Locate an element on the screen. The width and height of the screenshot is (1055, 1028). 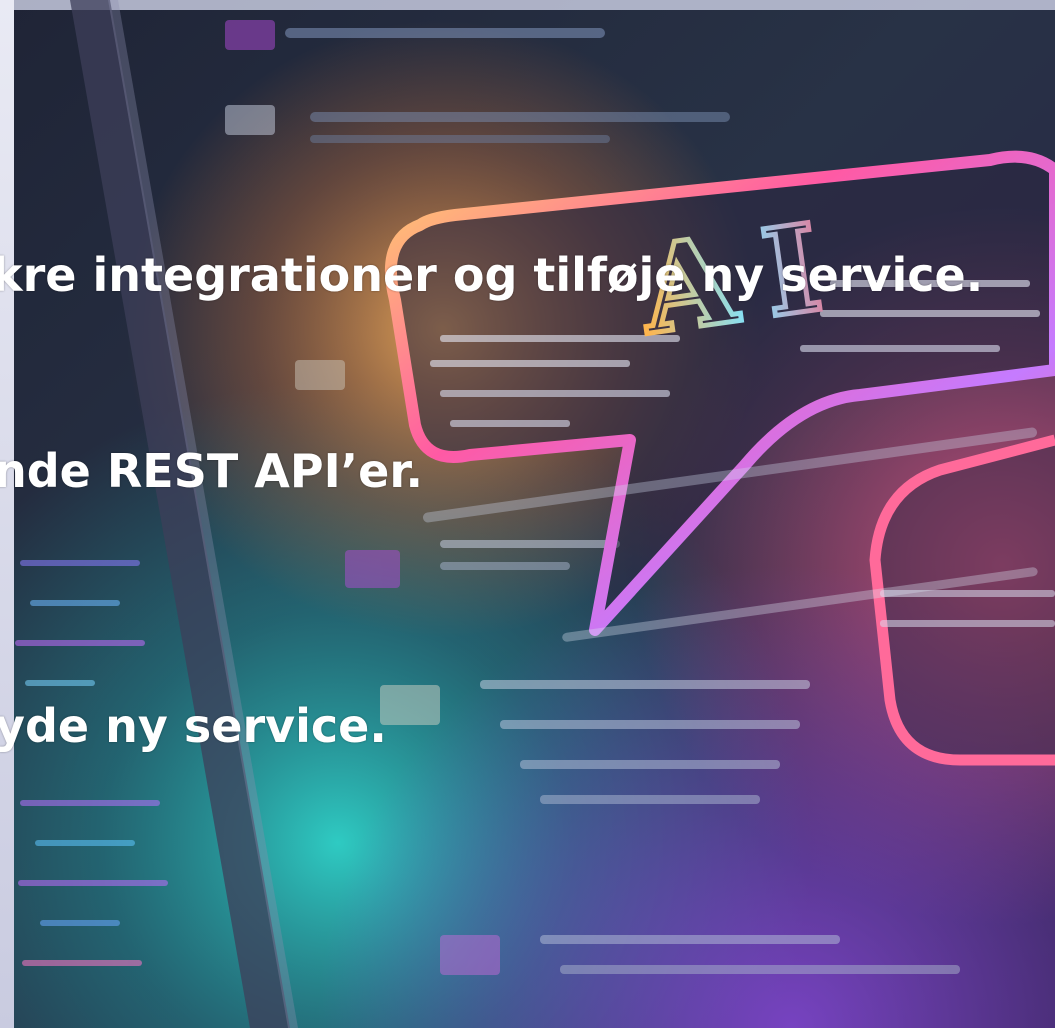
slide-text-line-1: kre integrationer og tilføje ny service. is located at coordinates (492, 275).